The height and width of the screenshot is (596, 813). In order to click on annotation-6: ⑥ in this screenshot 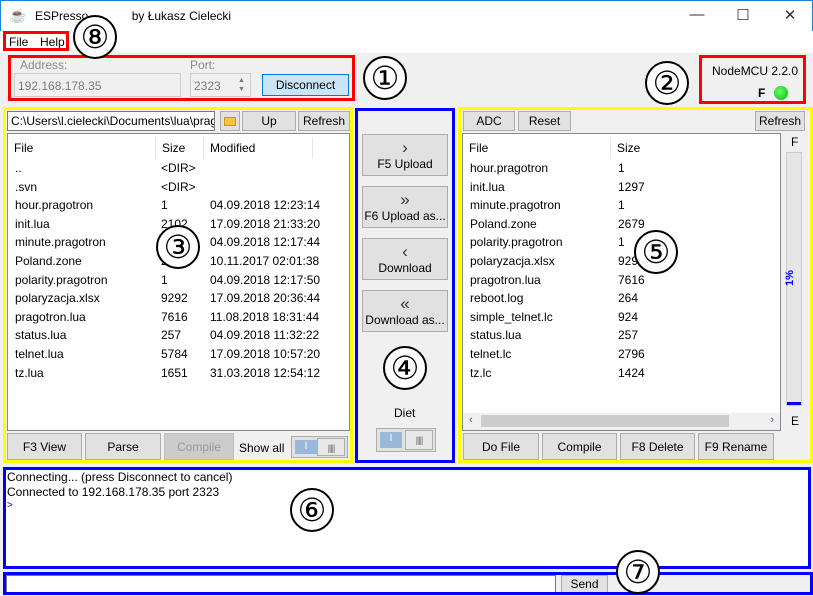, I will do `click(312, 510)`.